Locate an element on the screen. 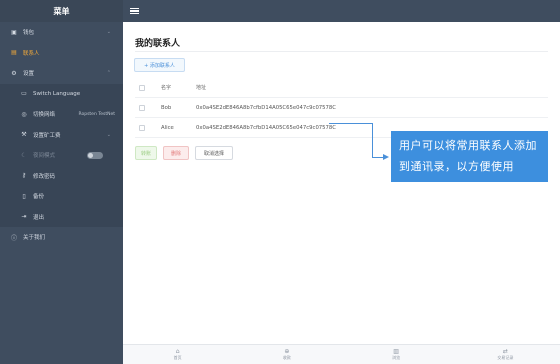 The image size is (560, 364). table-actions: 转账 删除 取消选择 is located at coordinates (184, 153).